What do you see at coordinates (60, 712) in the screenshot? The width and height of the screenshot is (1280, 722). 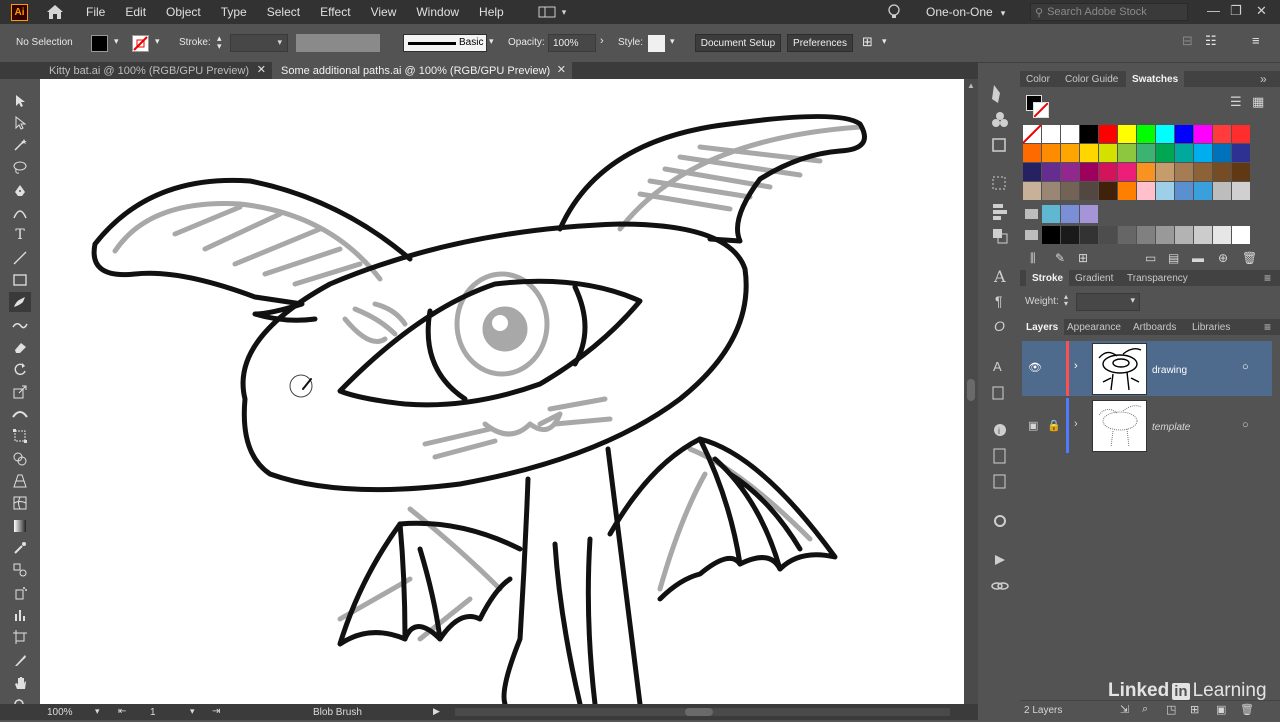 I see `zoom-level: 100%` at bounding box center [60, 712].